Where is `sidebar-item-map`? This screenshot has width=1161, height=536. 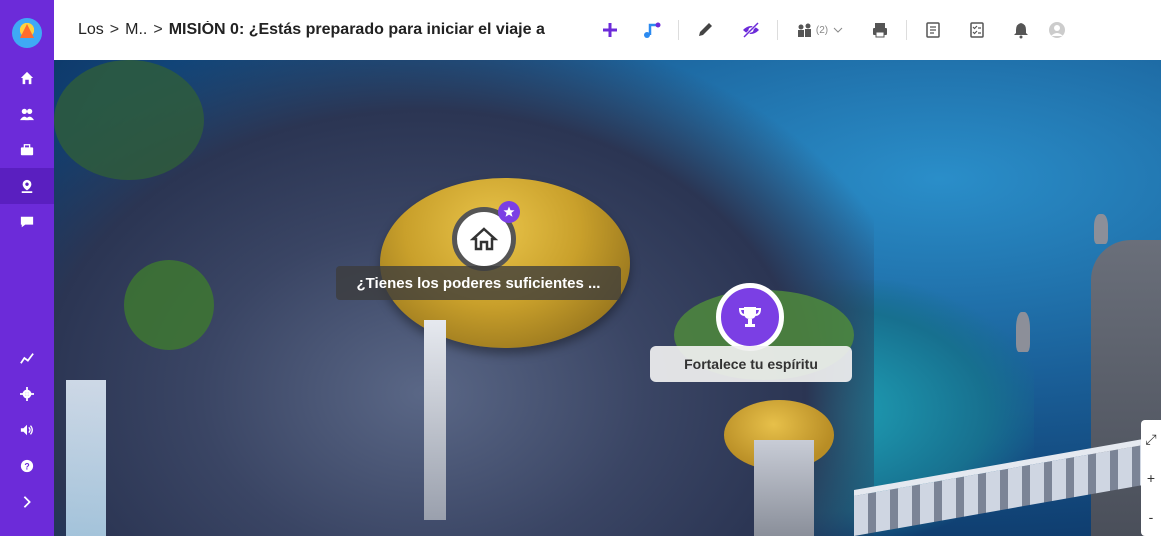 sidebar-item-map is located at coordinates (27, 186).